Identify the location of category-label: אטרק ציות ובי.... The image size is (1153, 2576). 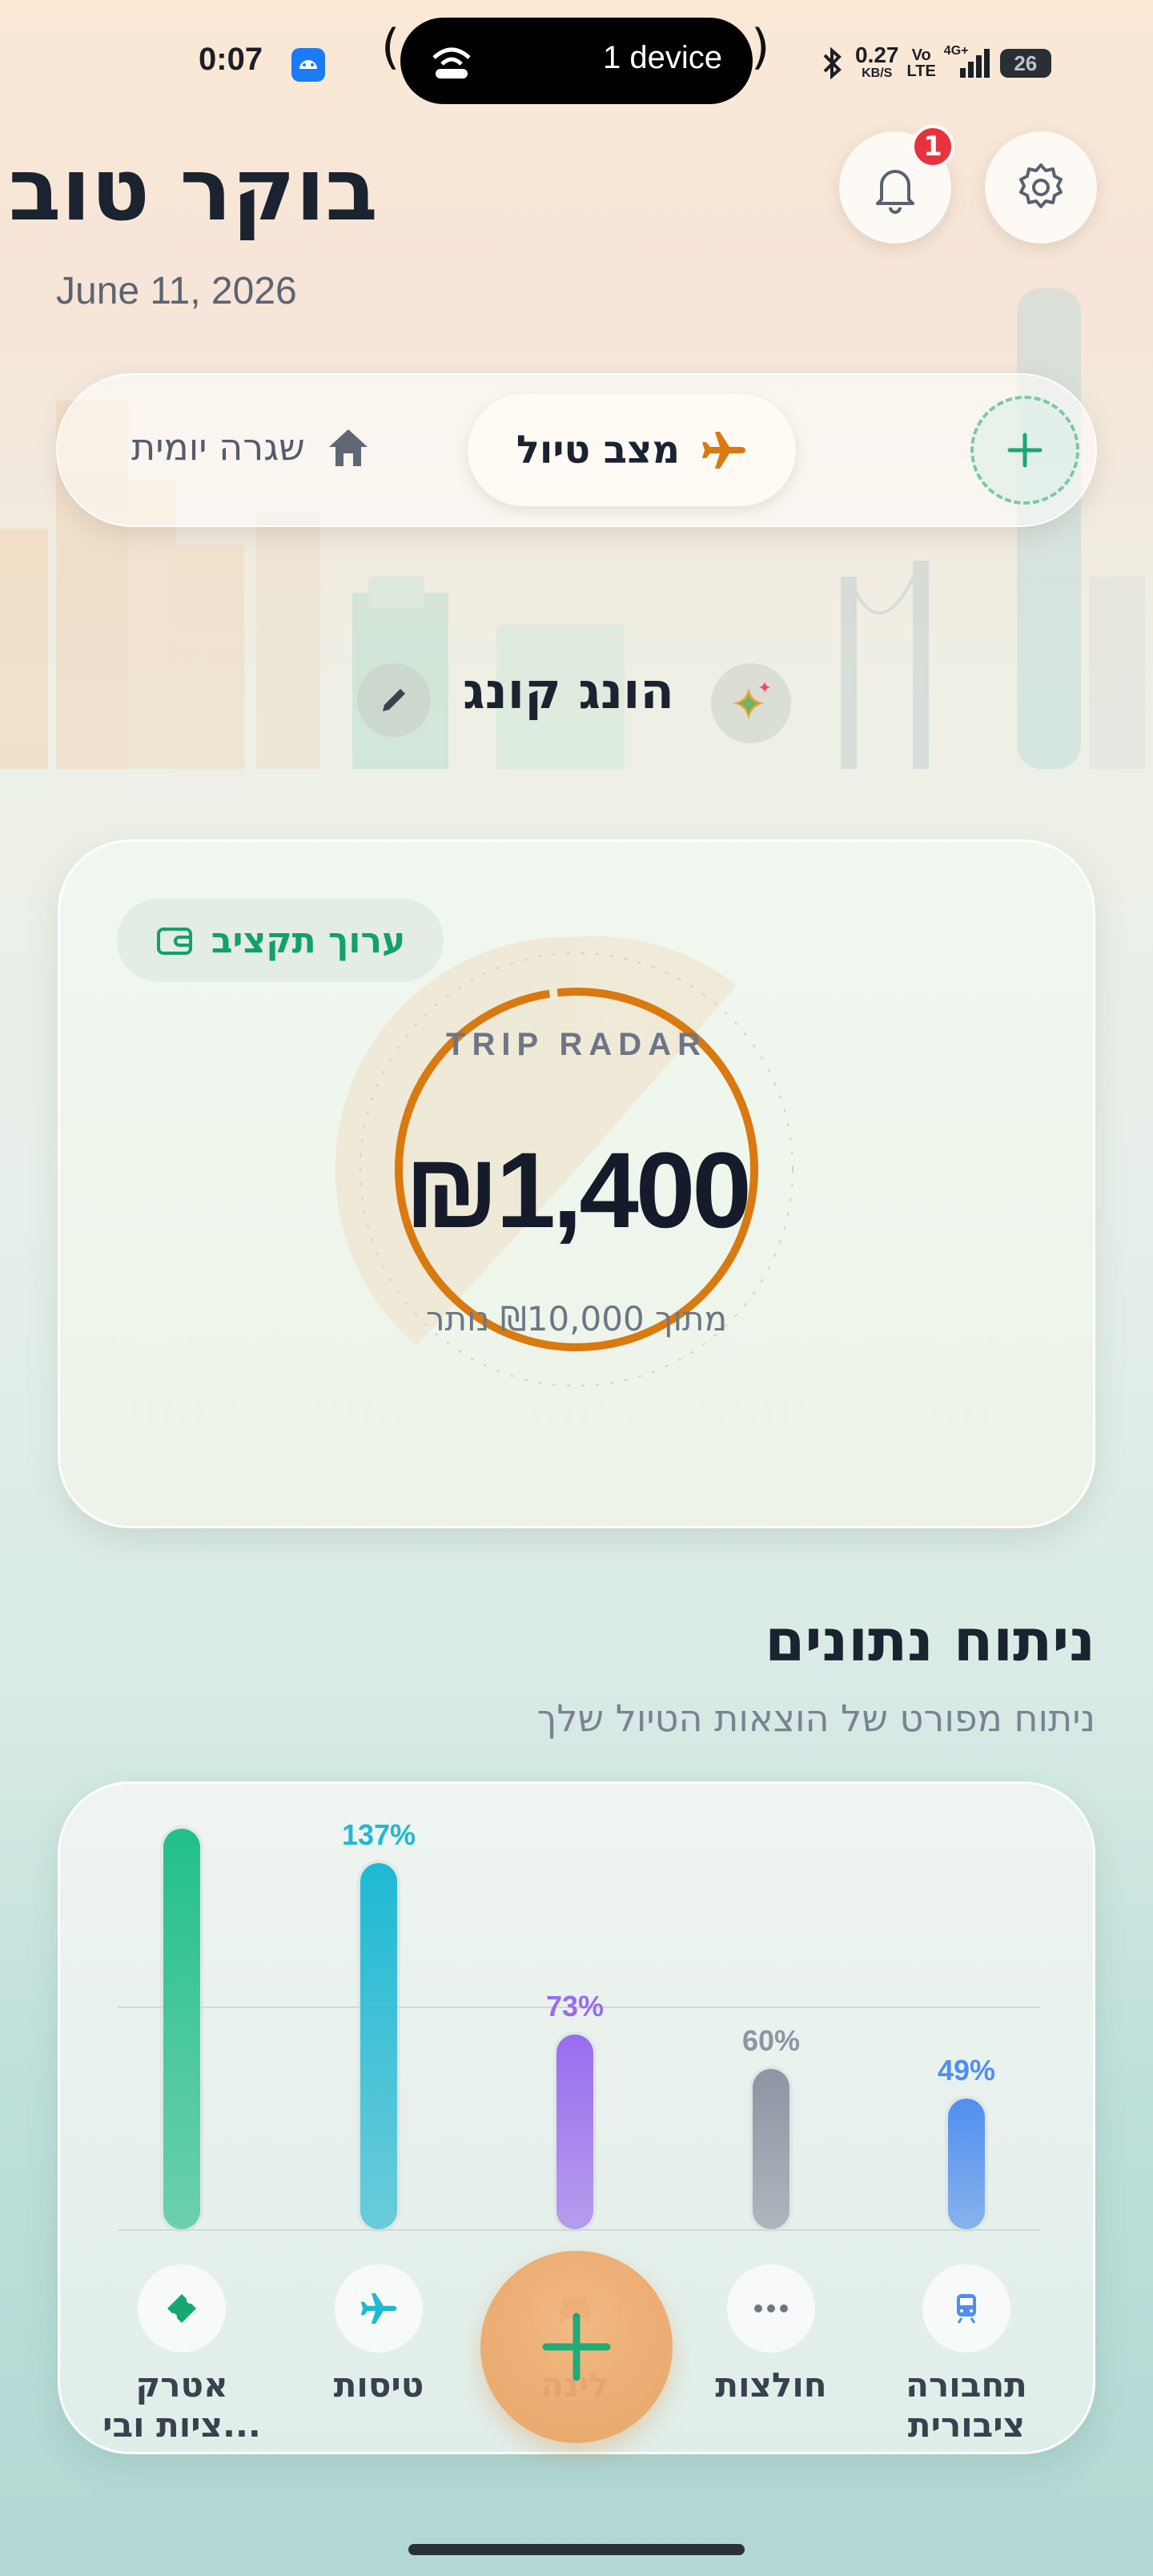
(181, 2405).